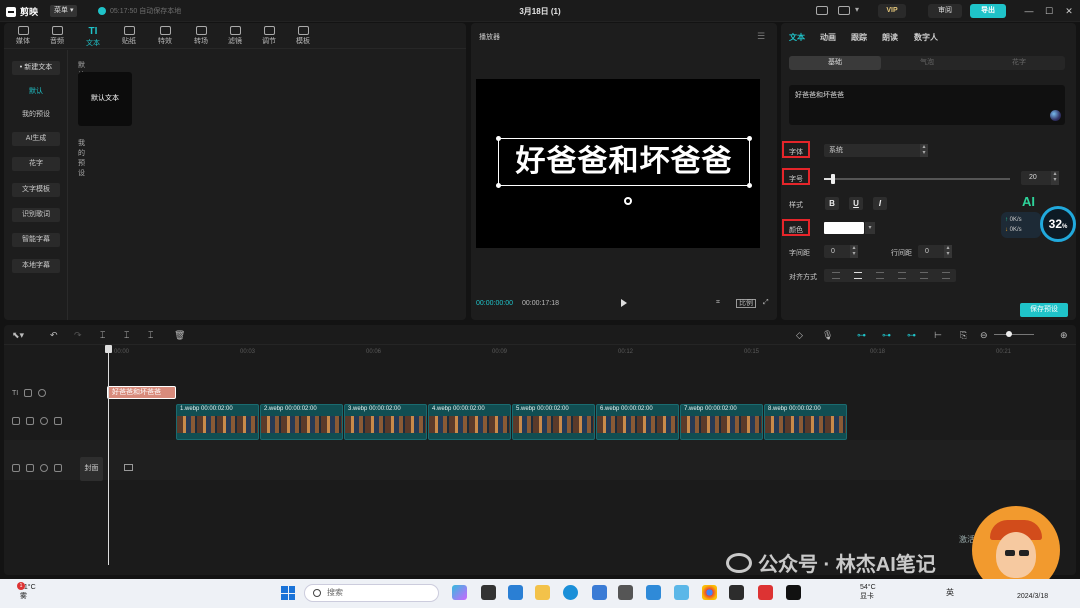  What do you see at coordinates (761, 36) in the screenshot?
I see `hamburger-menu-icon: ☰` at bounding box center [761, 36].